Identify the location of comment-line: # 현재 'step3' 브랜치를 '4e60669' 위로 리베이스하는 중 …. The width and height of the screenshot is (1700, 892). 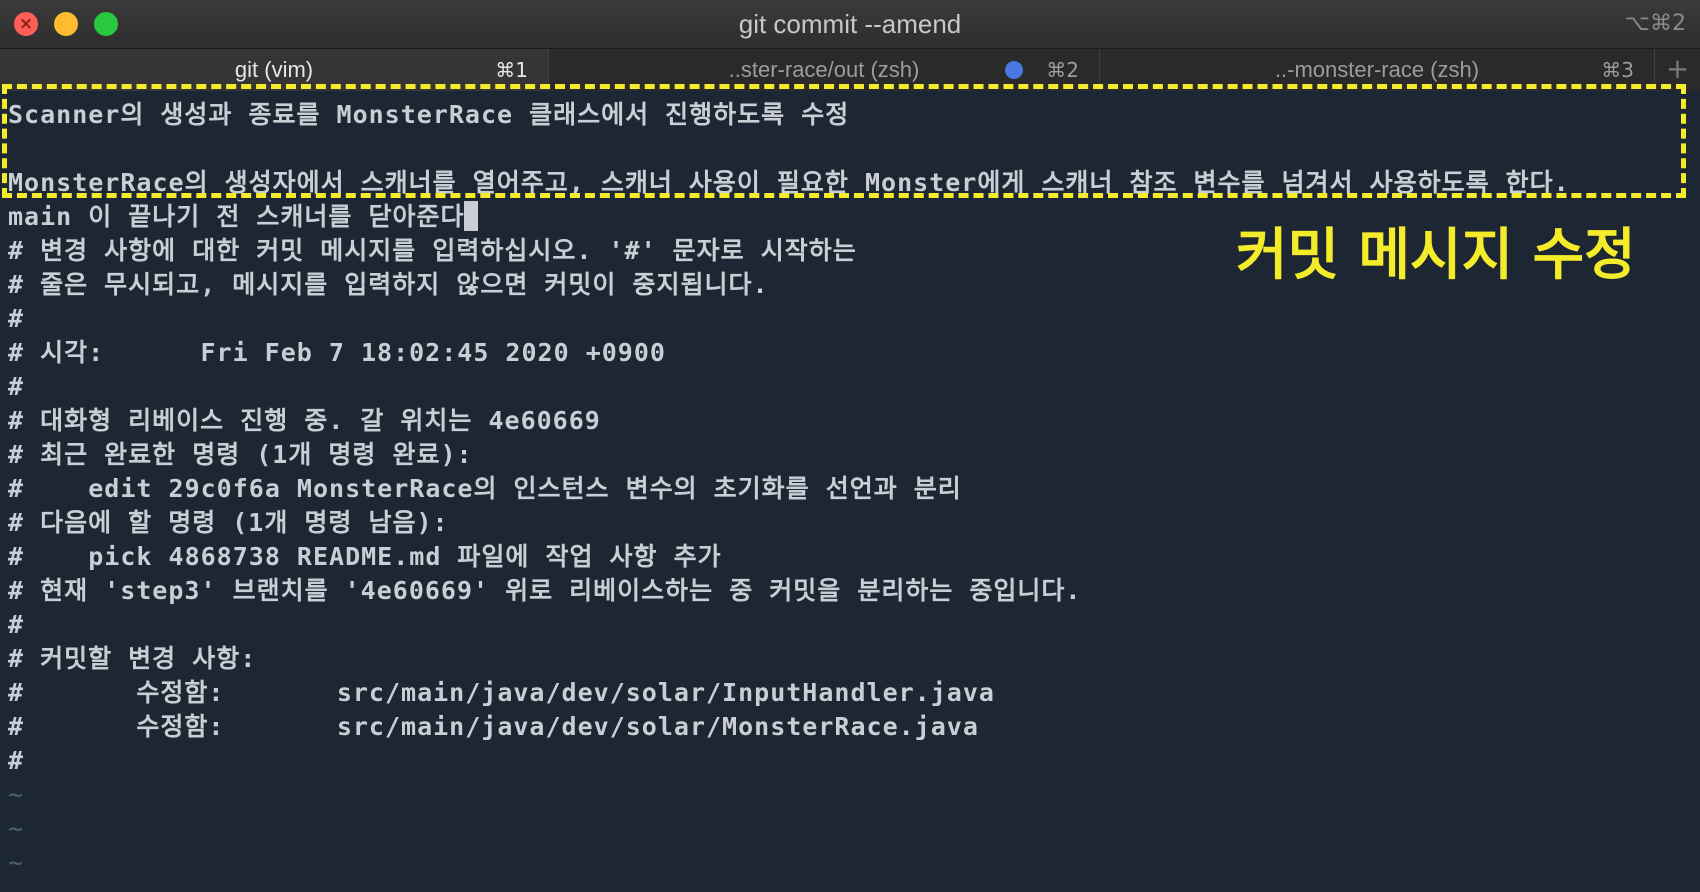
(545, 590).